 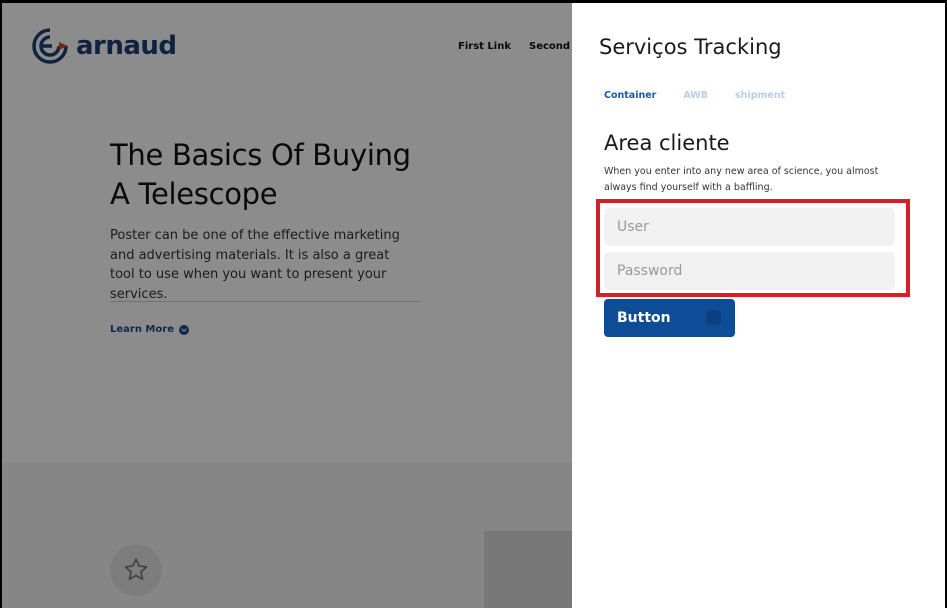 I want to click on tab-container: Container, so click(x=630, y=95).